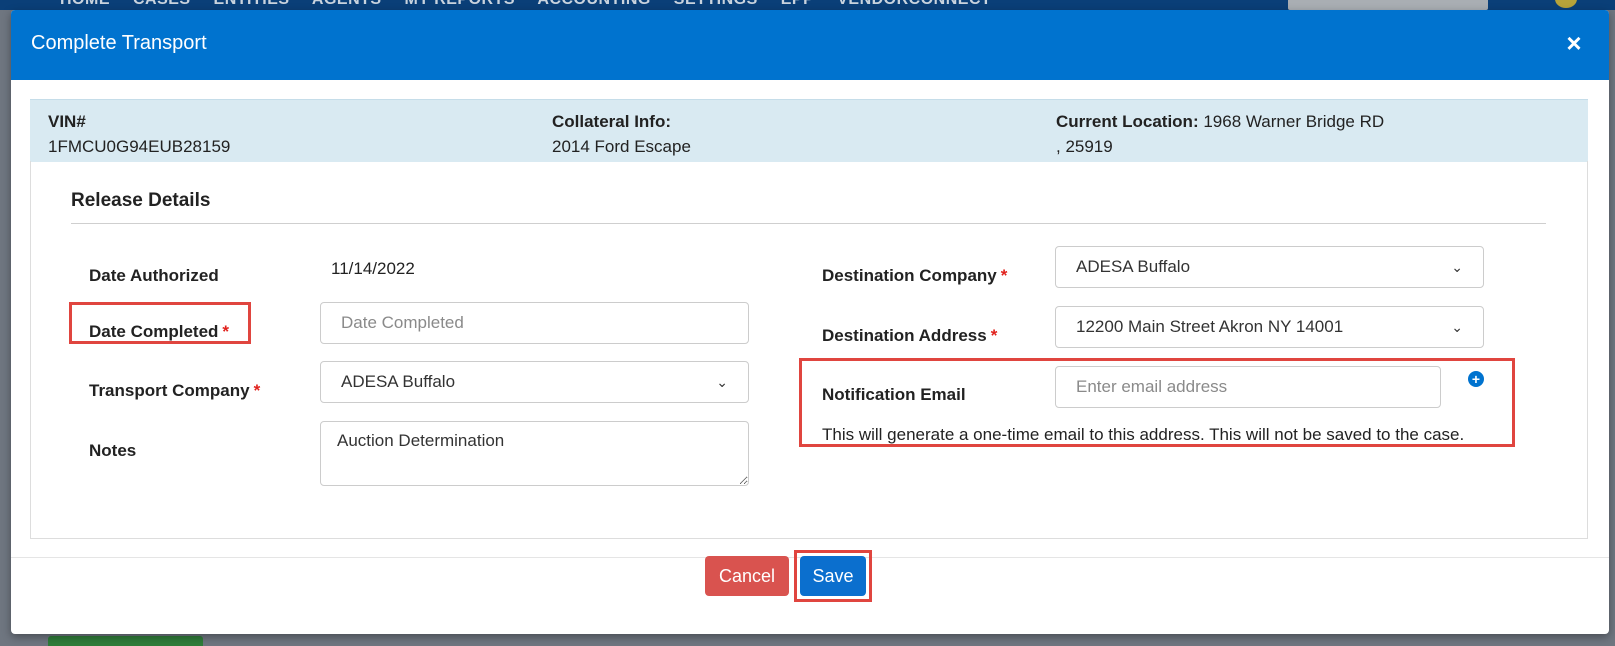 This screenshot has width=1615, height=646. Describe the element at coordinates (169, 390) in the screenshot. I see `transport-company-label: Transport Company` at that location.